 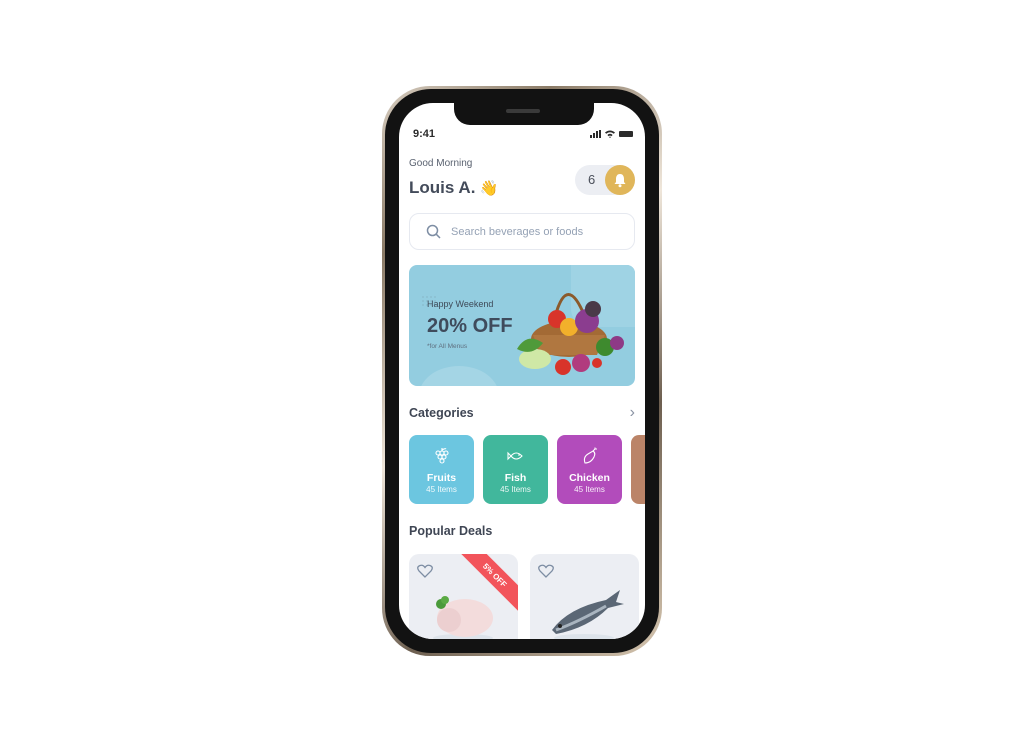 I want to click on status-icons, so click(x=611, y=134).